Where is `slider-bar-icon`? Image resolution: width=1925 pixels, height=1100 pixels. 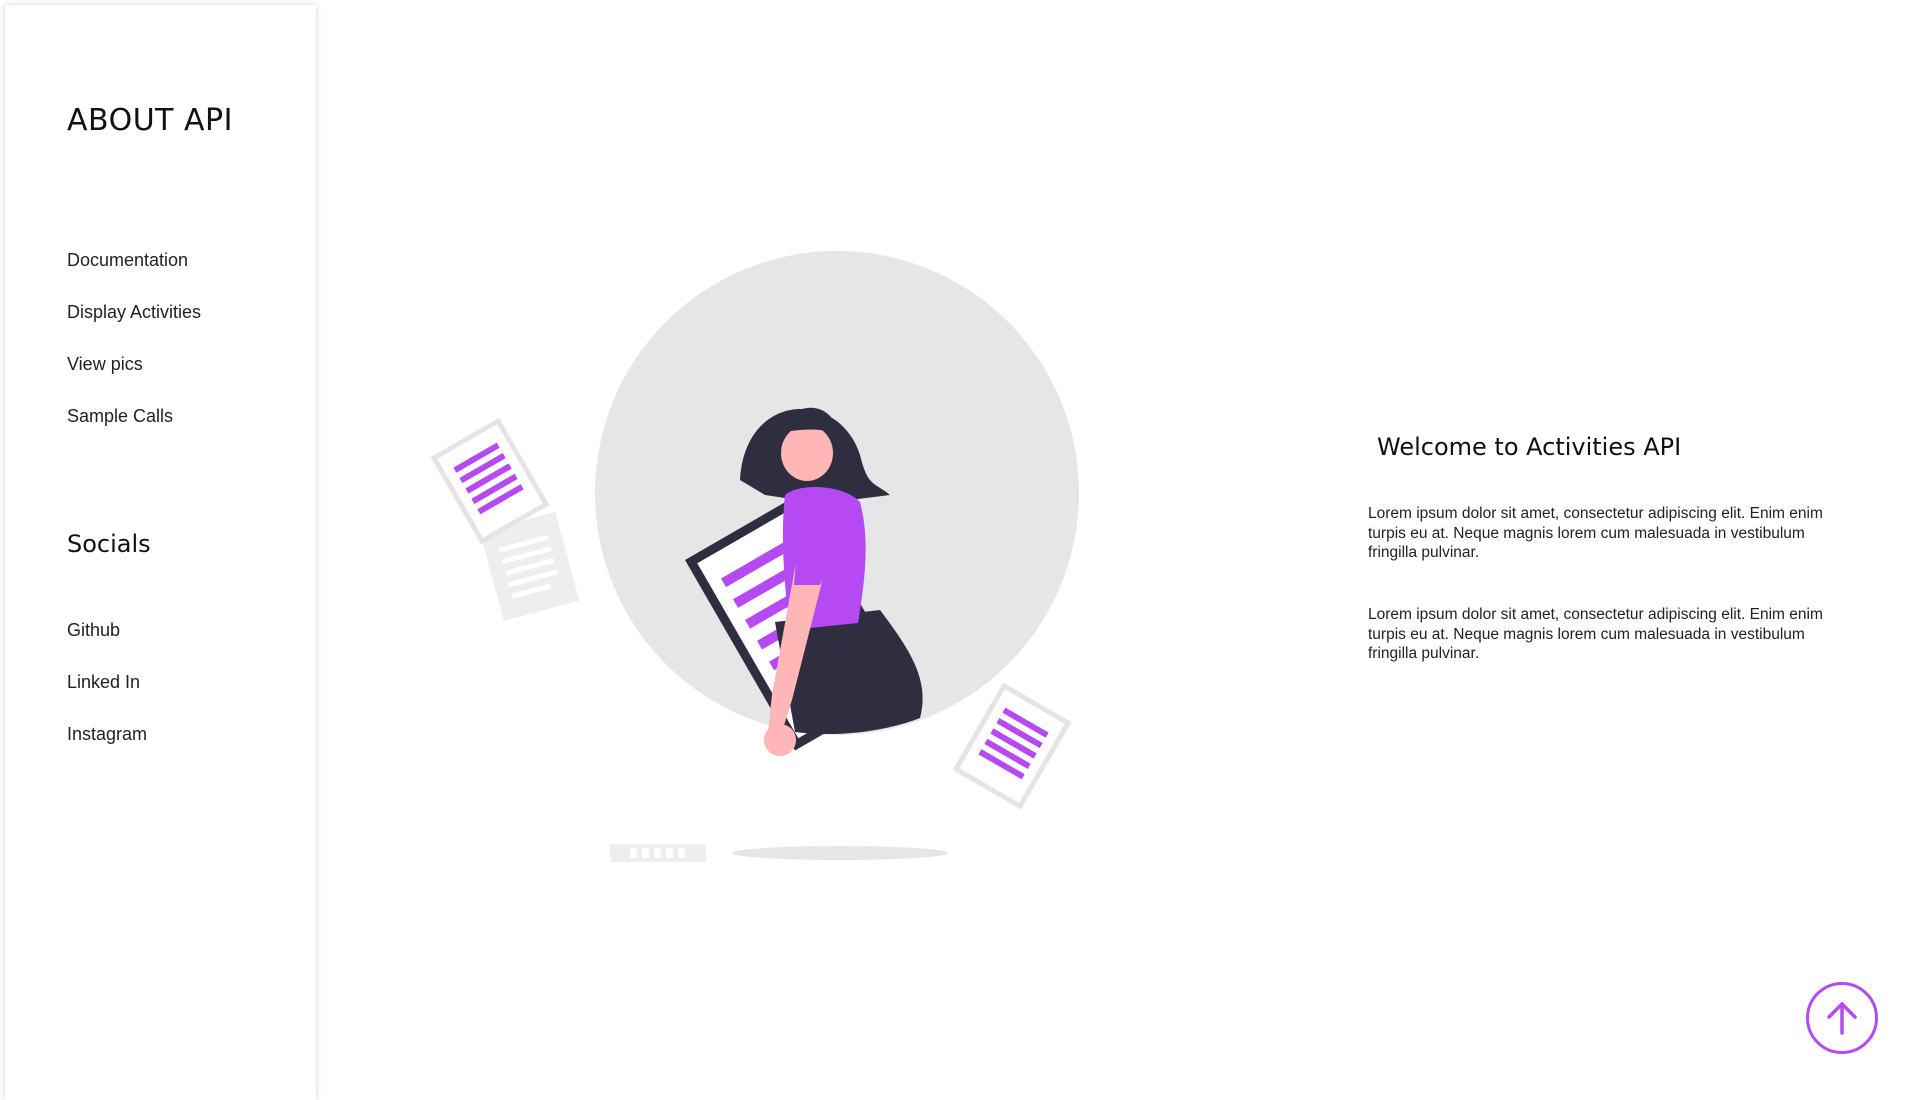 slider-bar-icon is located at coordinates (658, 853).